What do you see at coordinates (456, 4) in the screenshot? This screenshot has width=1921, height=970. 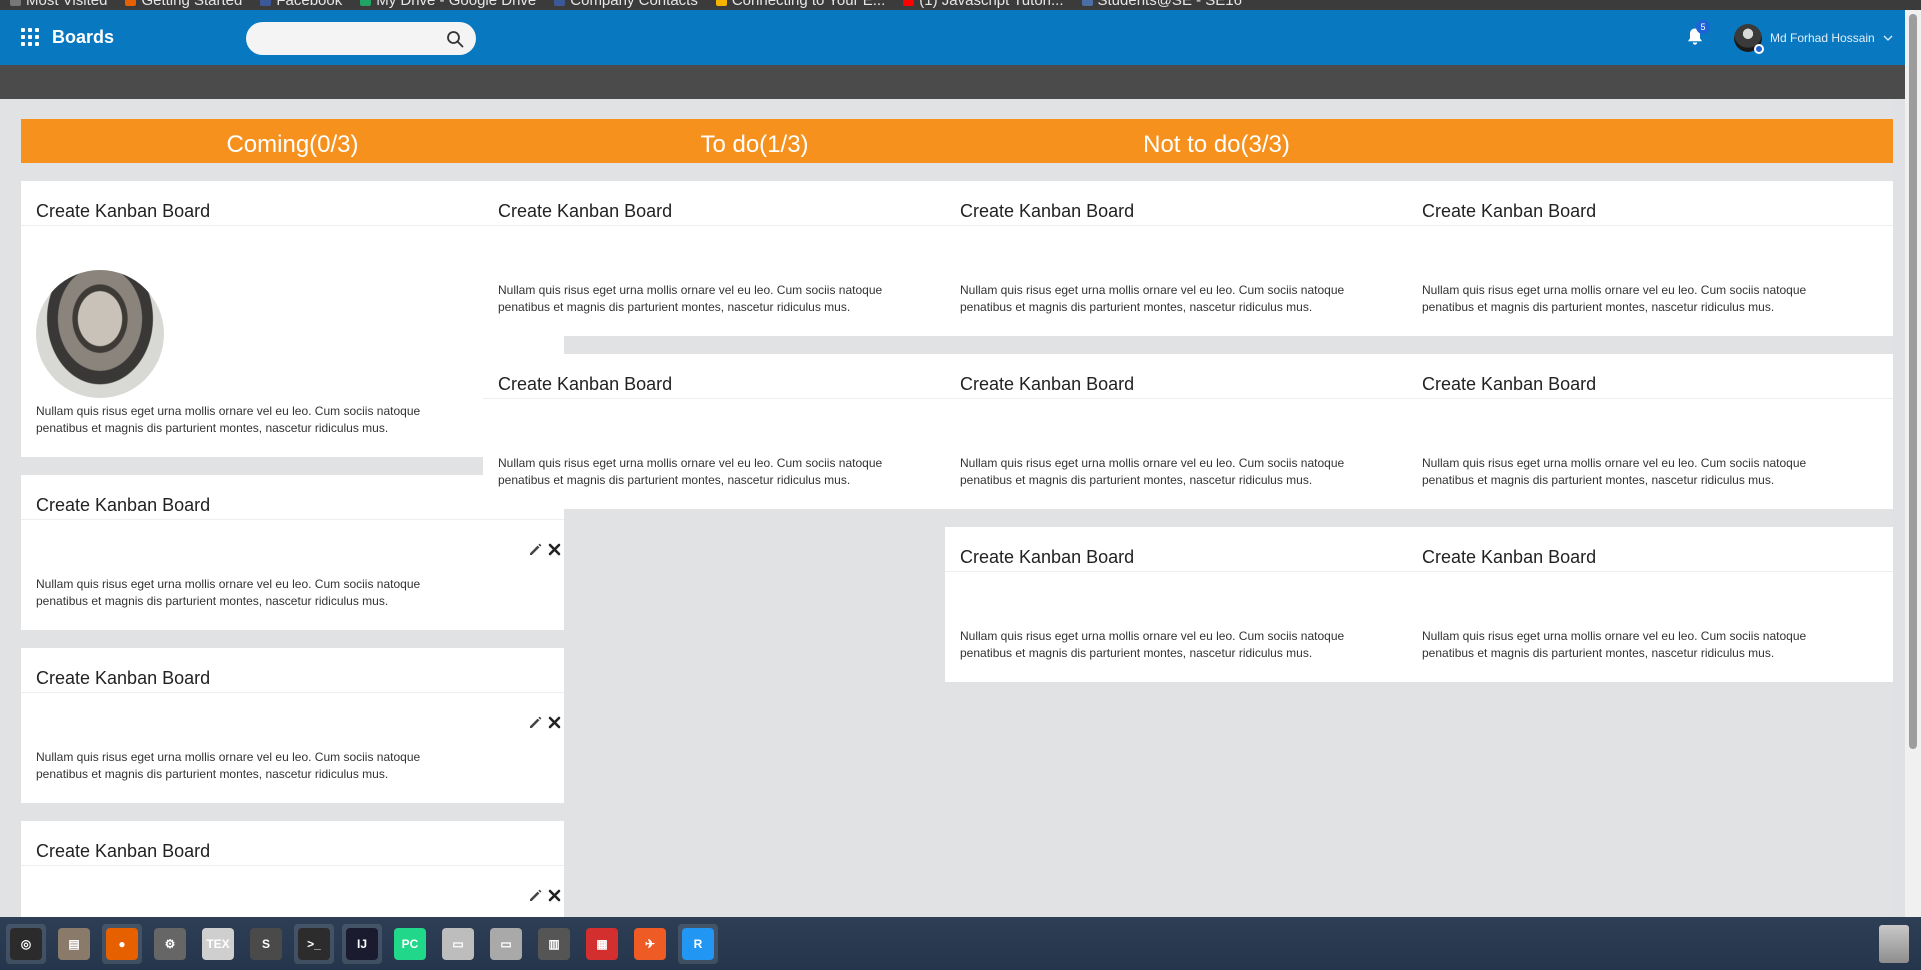 I see `bookmark-label: My Drive - Google Drive` at bounding box center [456, 4].